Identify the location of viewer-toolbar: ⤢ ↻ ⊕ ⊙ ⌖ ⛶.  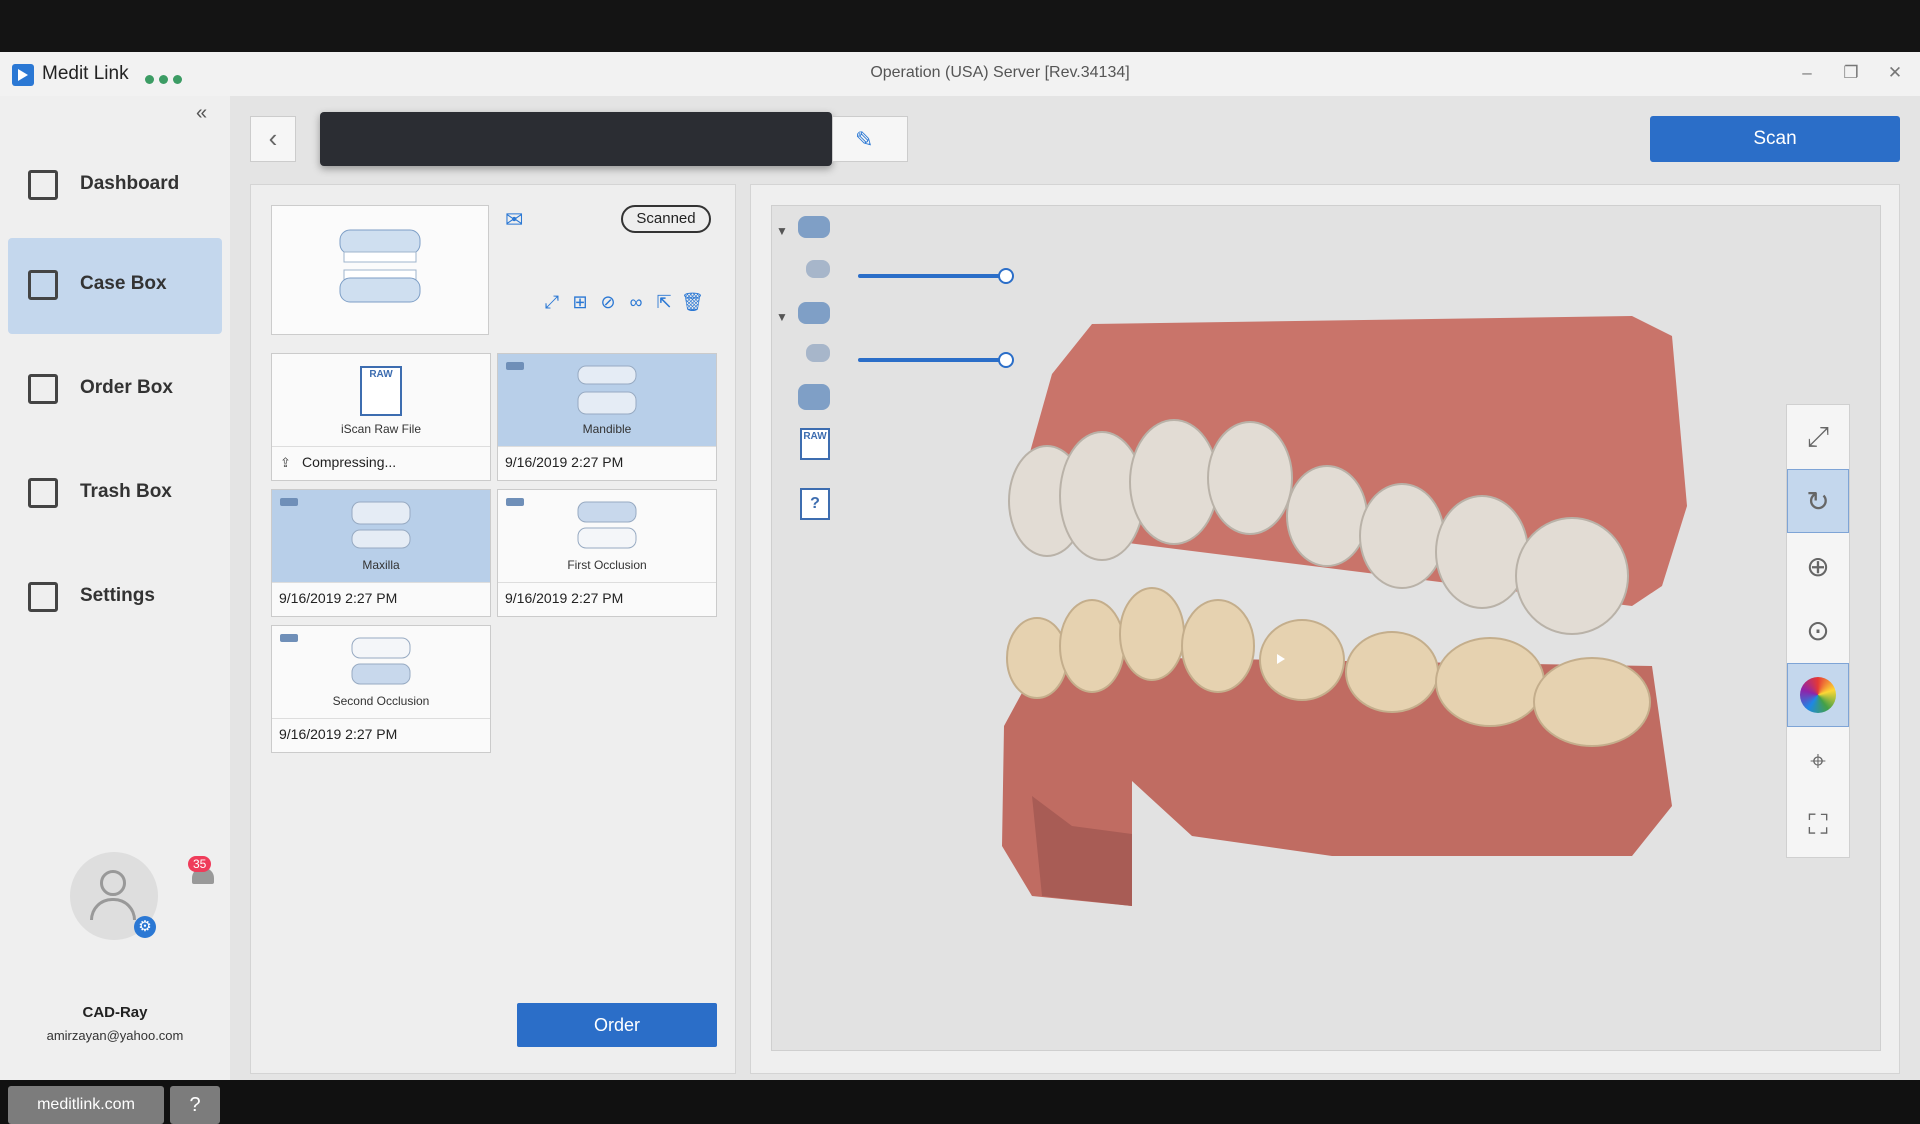
(1818, 631).